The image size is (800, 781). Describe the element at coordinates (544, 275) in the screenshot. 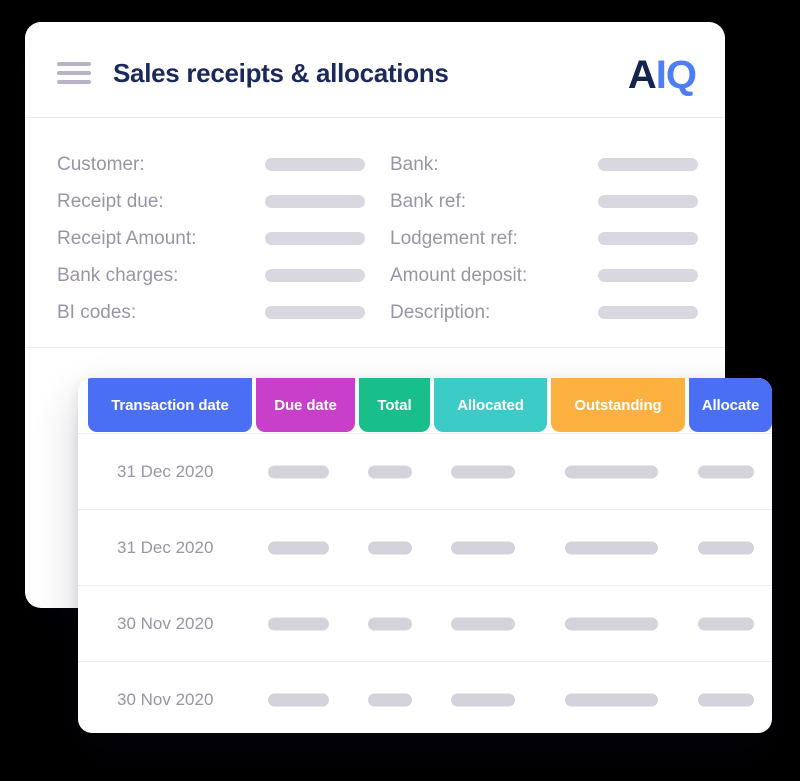

I see `form-field-amount-deposit: Amount deposit:` at that location.